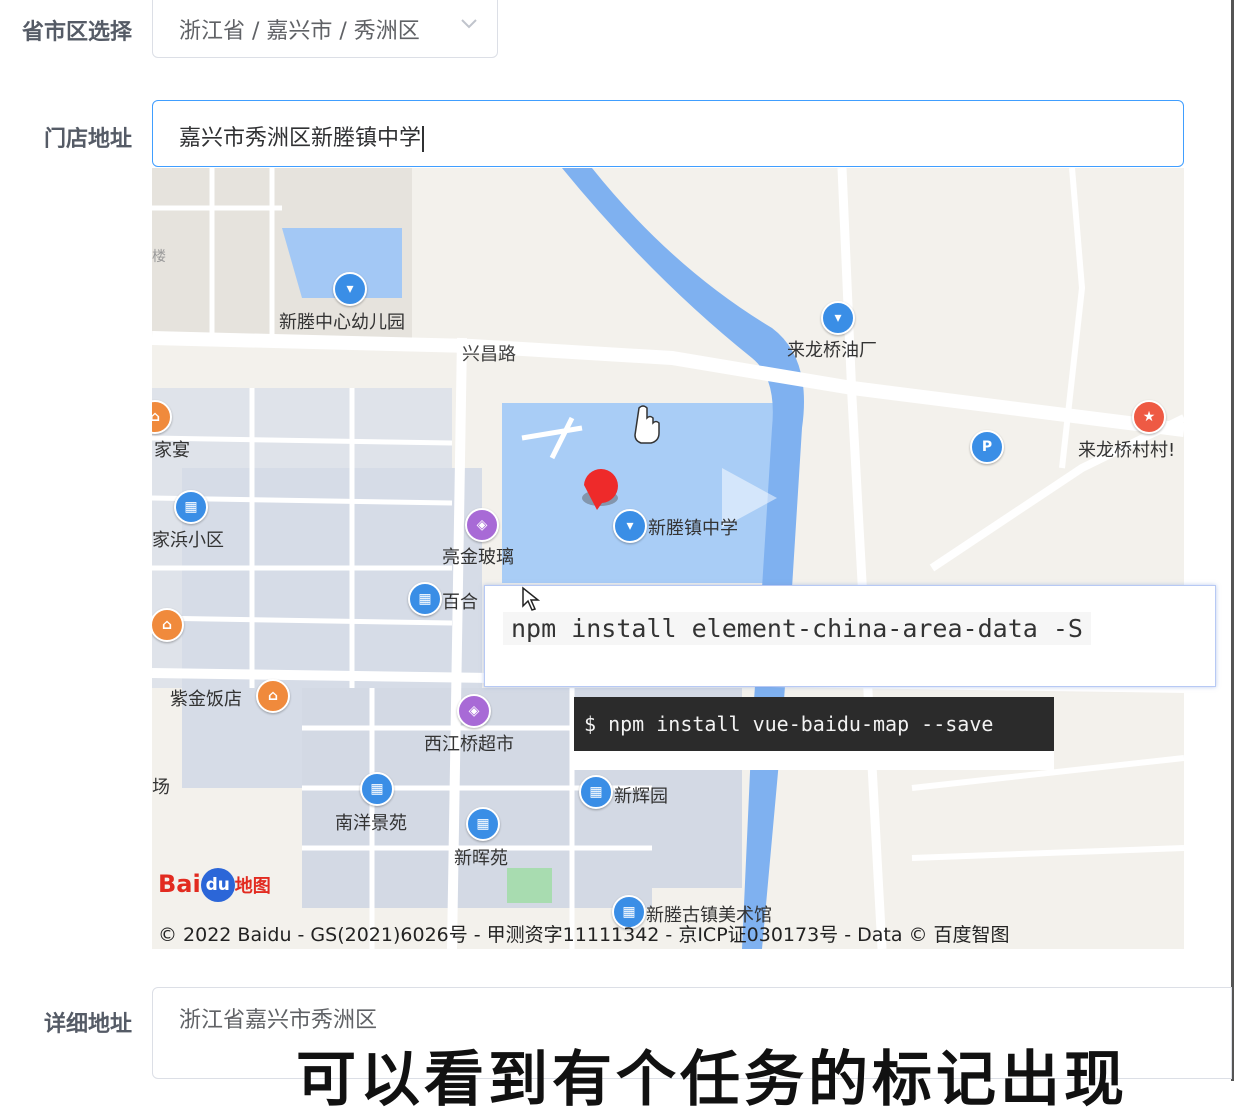  I want to click on baidu-paw-icon: du, so click(217, 885).